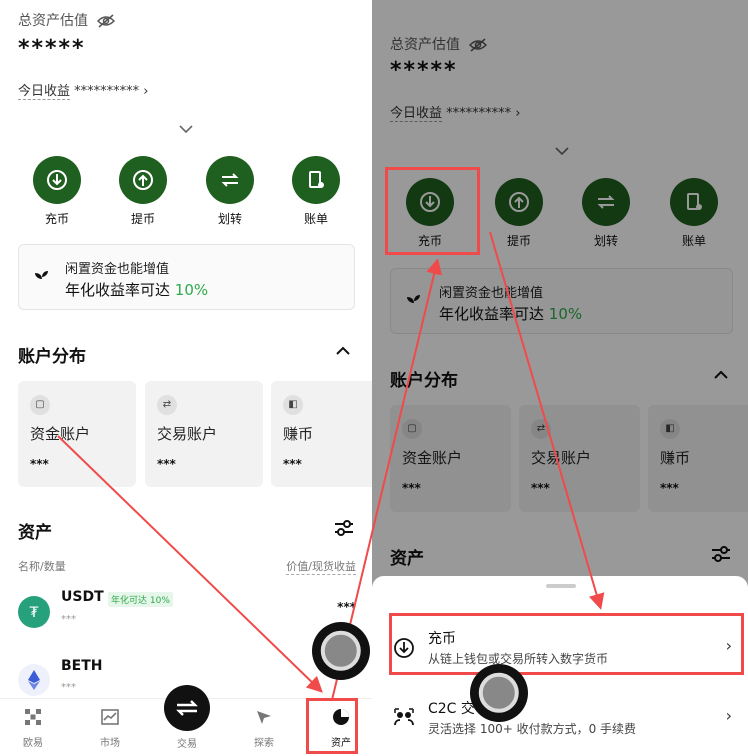 Image resolution: width=748 pixels, height=756 pixels. Describe the element at coordinates (106, 20) in the screenshot. I see `eye-hidden-icon` at that location.